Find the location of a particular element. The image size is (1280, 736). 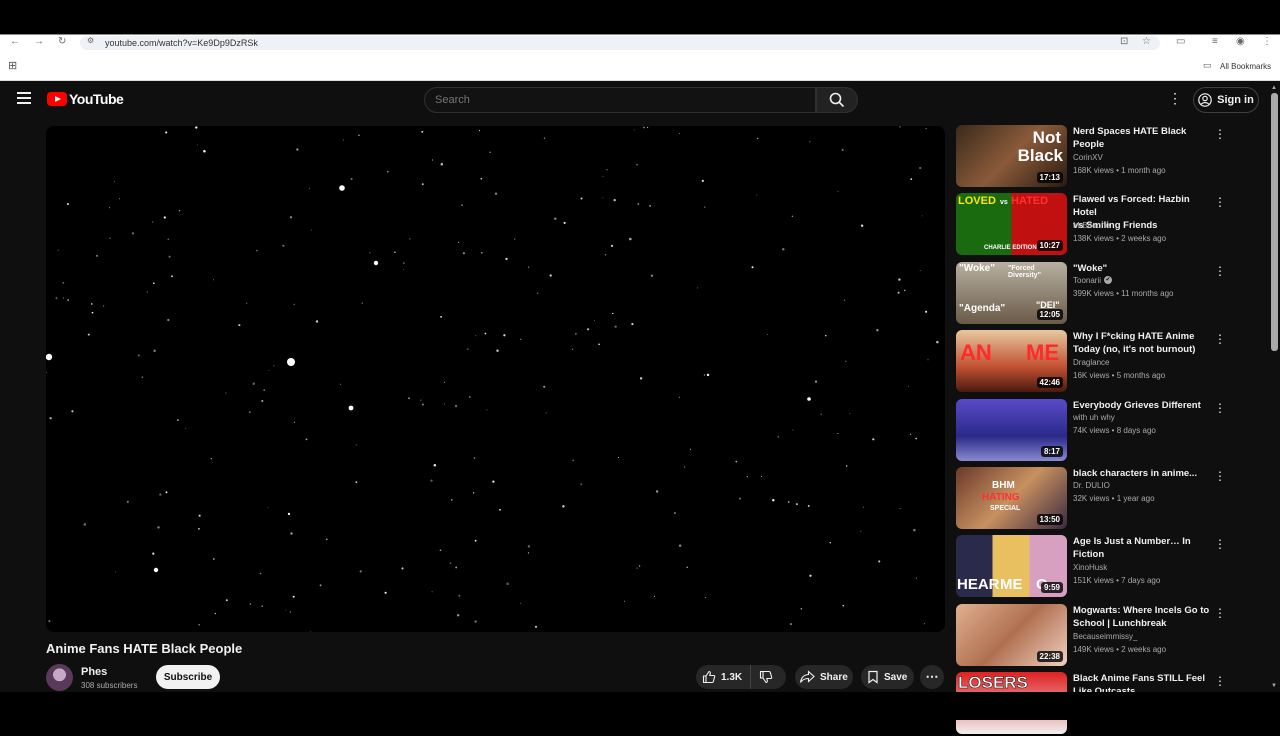

browser-menu-icon: ⋮ is located at coordinates (1267, 41).